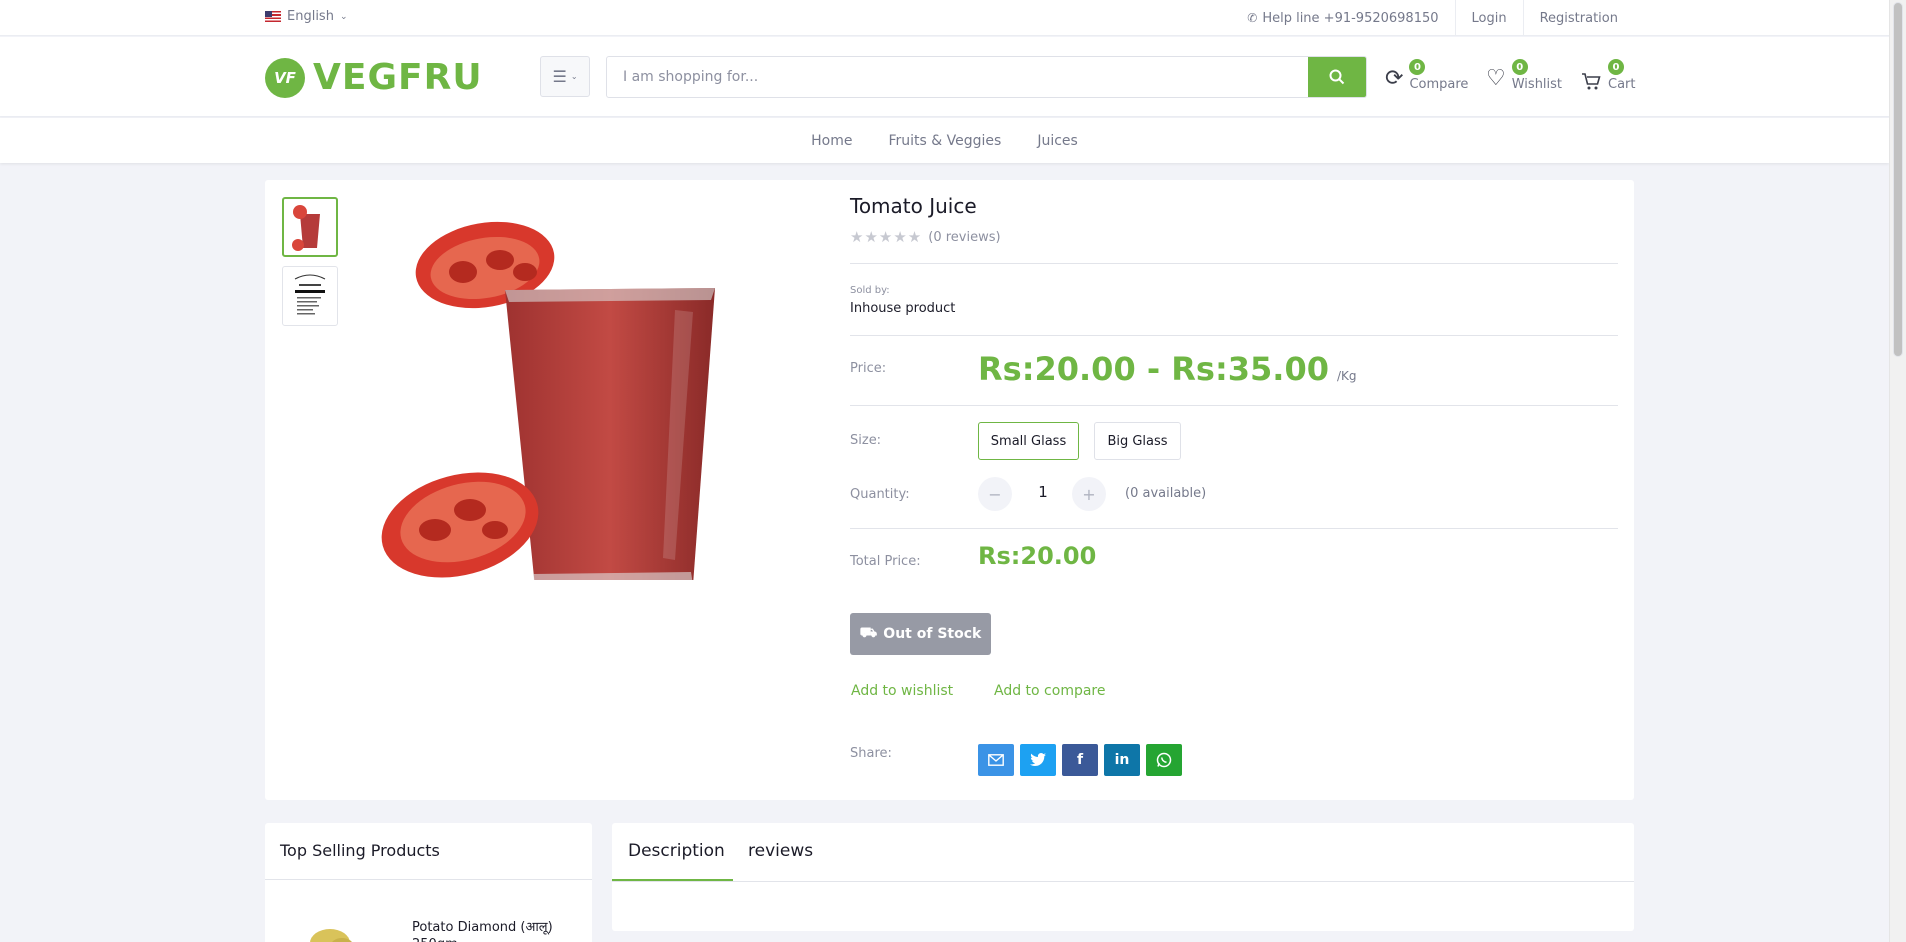  I want to click on product-main-image, so click(548, 400).